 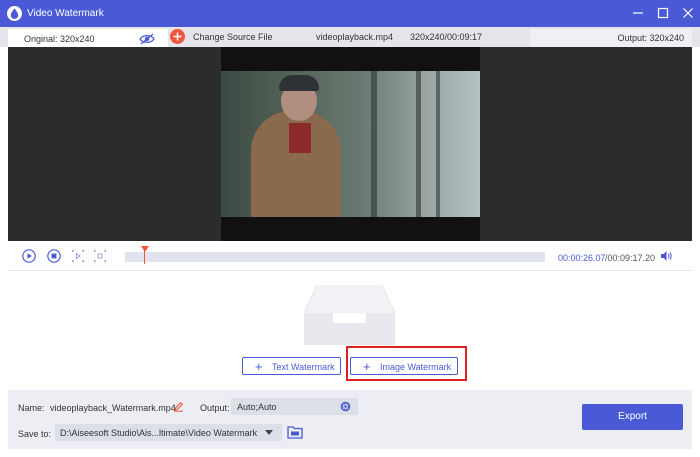 I want to click on output-settings-field: Auto;Auto, so click(x=294, y=406).